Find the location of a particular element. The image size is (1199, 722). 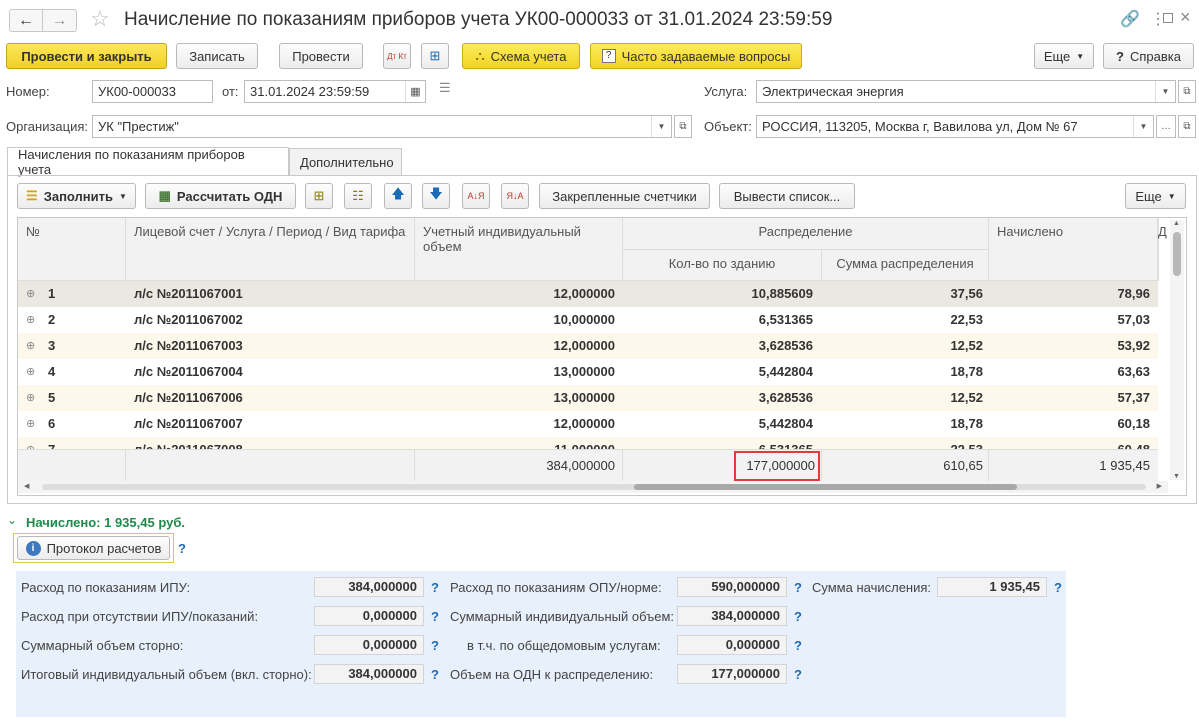

charge-sum-help-icon: ? is located at coordinates (1058, 587).